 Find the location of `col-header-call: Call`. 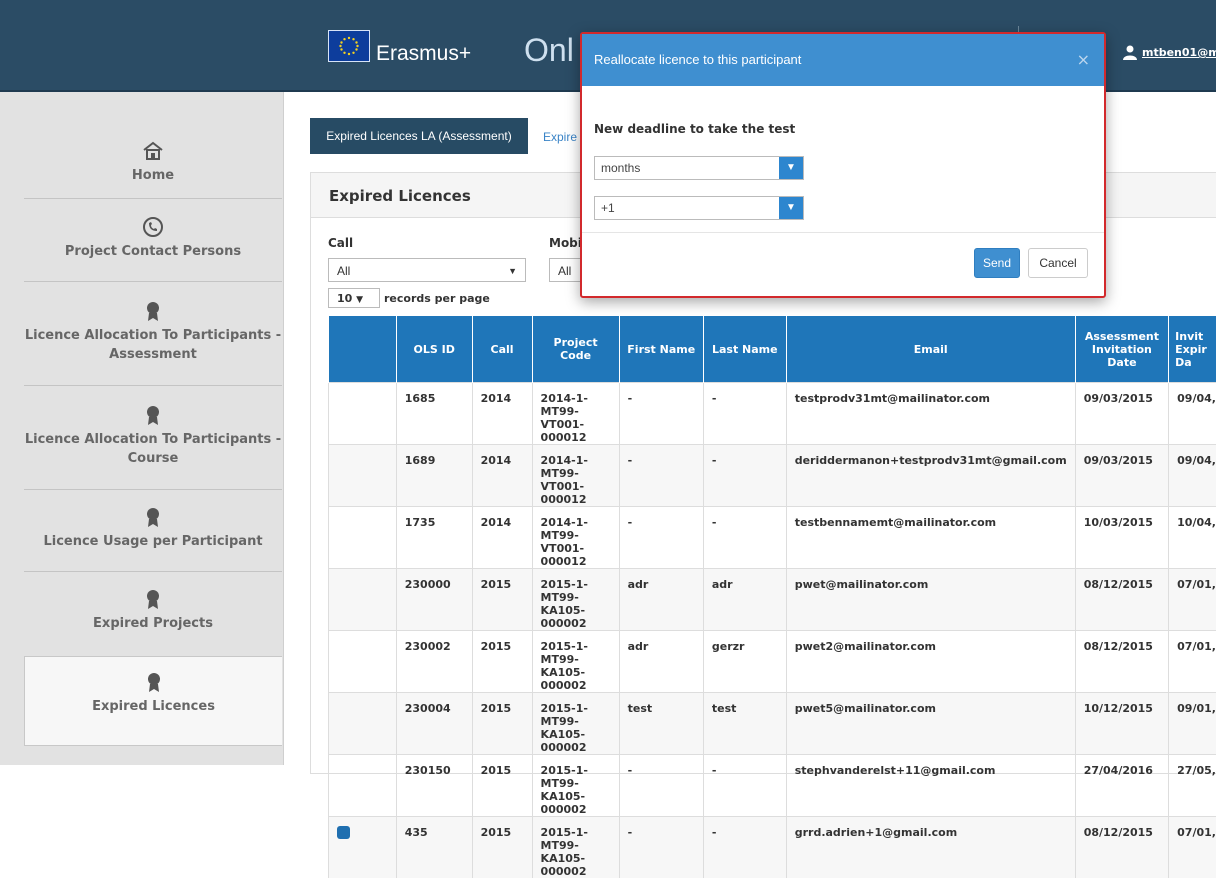

col-header-call: Call is located at coordinates (502, 349).